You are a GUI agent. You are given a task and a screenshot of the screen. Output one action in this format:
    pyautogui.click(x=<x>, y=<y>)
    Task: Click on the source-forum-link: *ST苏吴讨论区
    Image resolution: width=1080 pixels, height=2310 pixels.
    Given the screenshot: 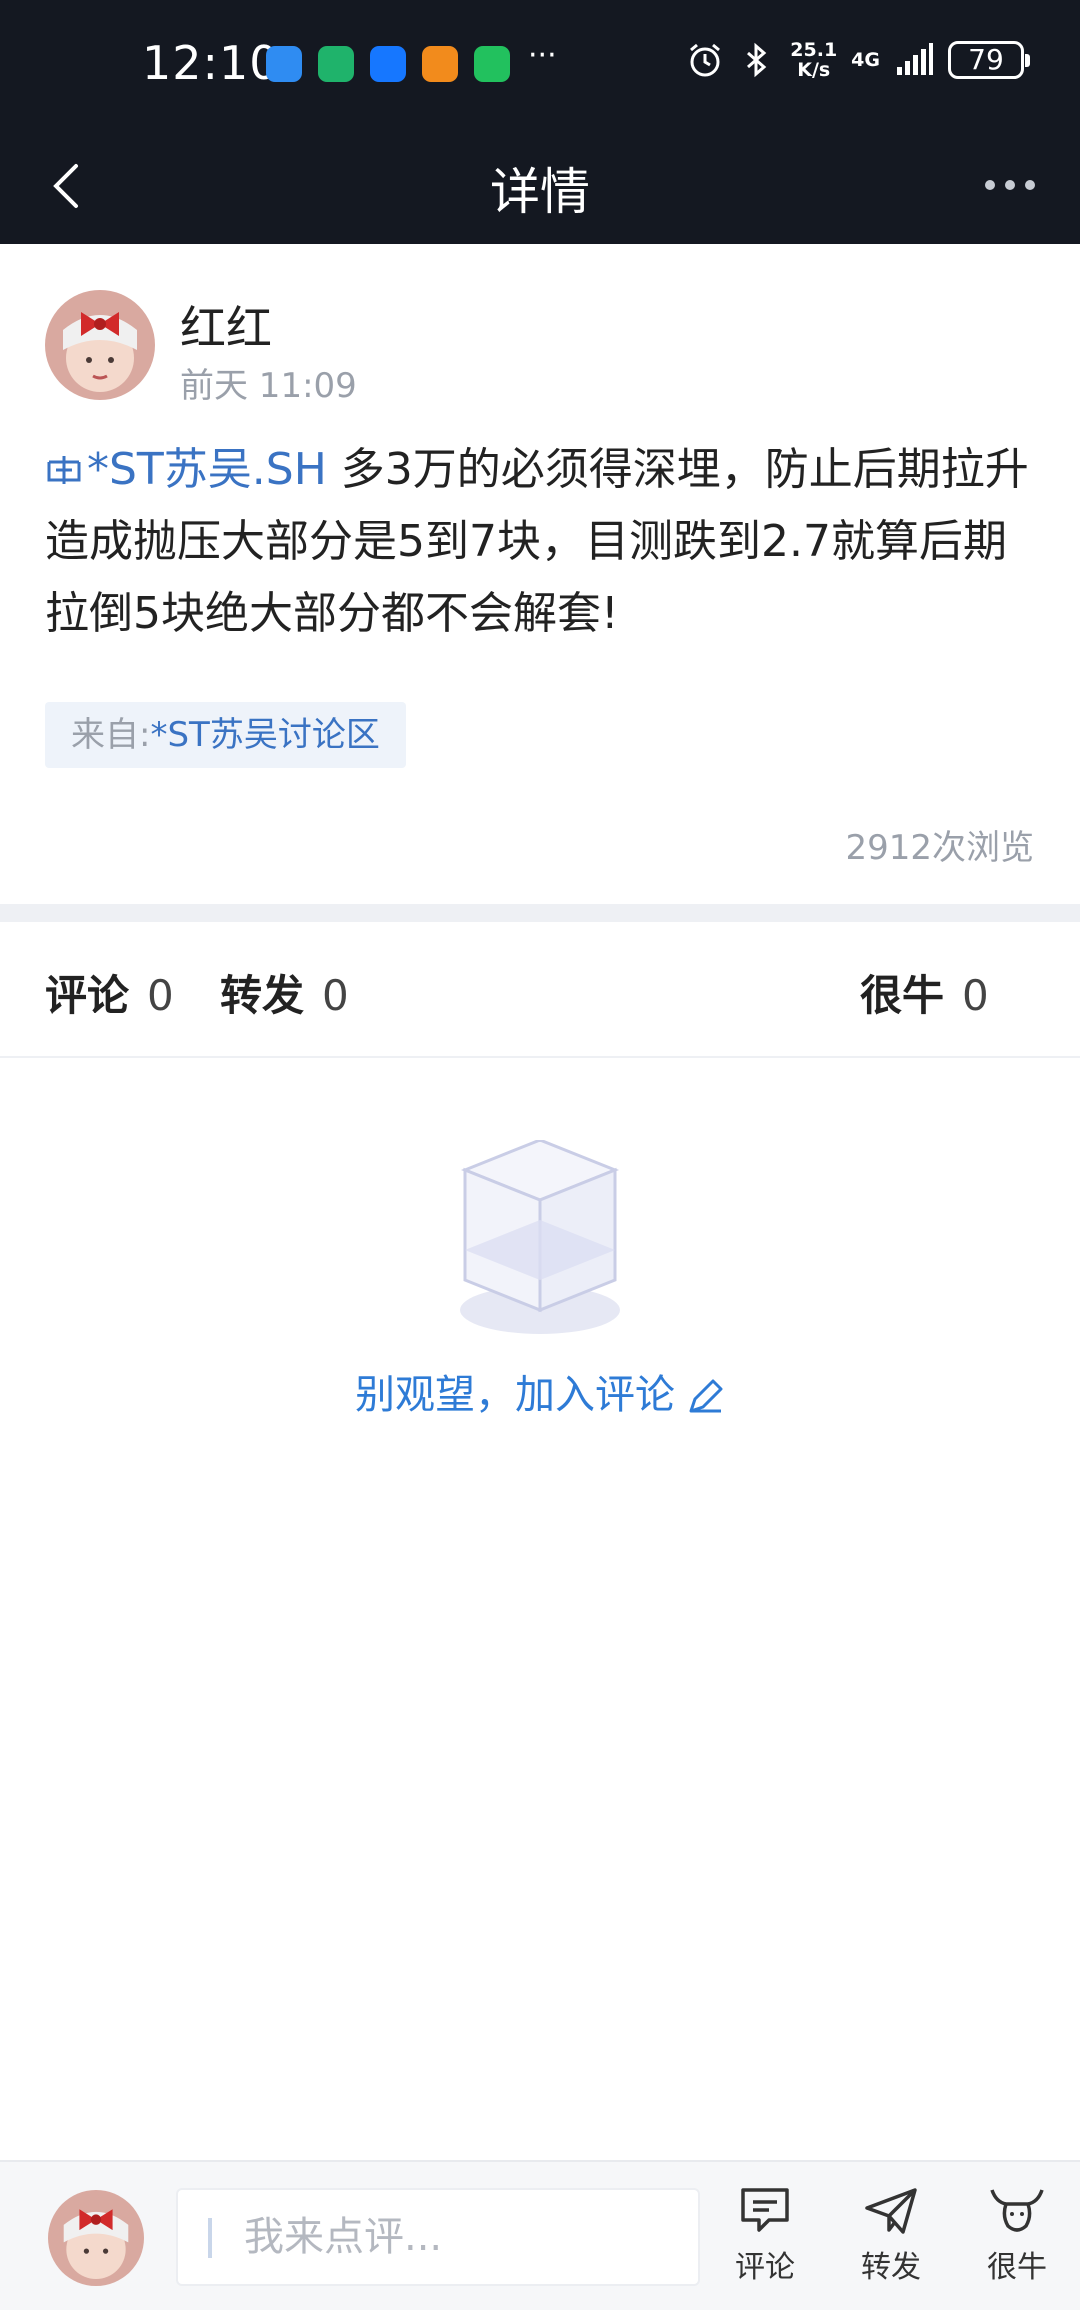 What is the action you would take?
    pyautogui.click(x=264, y=735)
    